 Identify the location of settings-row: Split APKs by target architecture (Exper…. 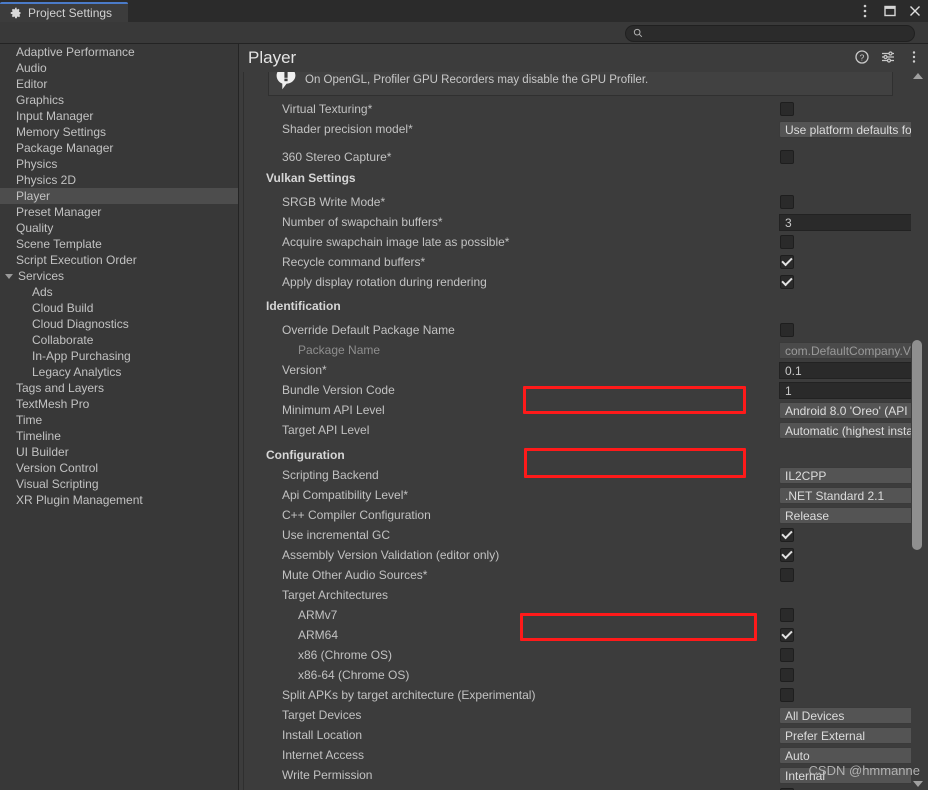
(579, 695).